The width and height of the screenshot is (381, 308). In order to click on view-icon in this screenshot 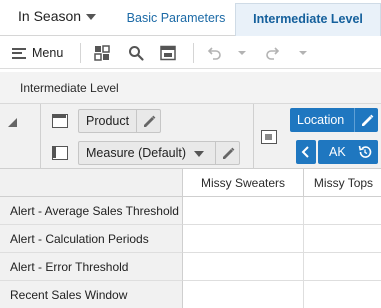, I will do `click(168, 53)`.